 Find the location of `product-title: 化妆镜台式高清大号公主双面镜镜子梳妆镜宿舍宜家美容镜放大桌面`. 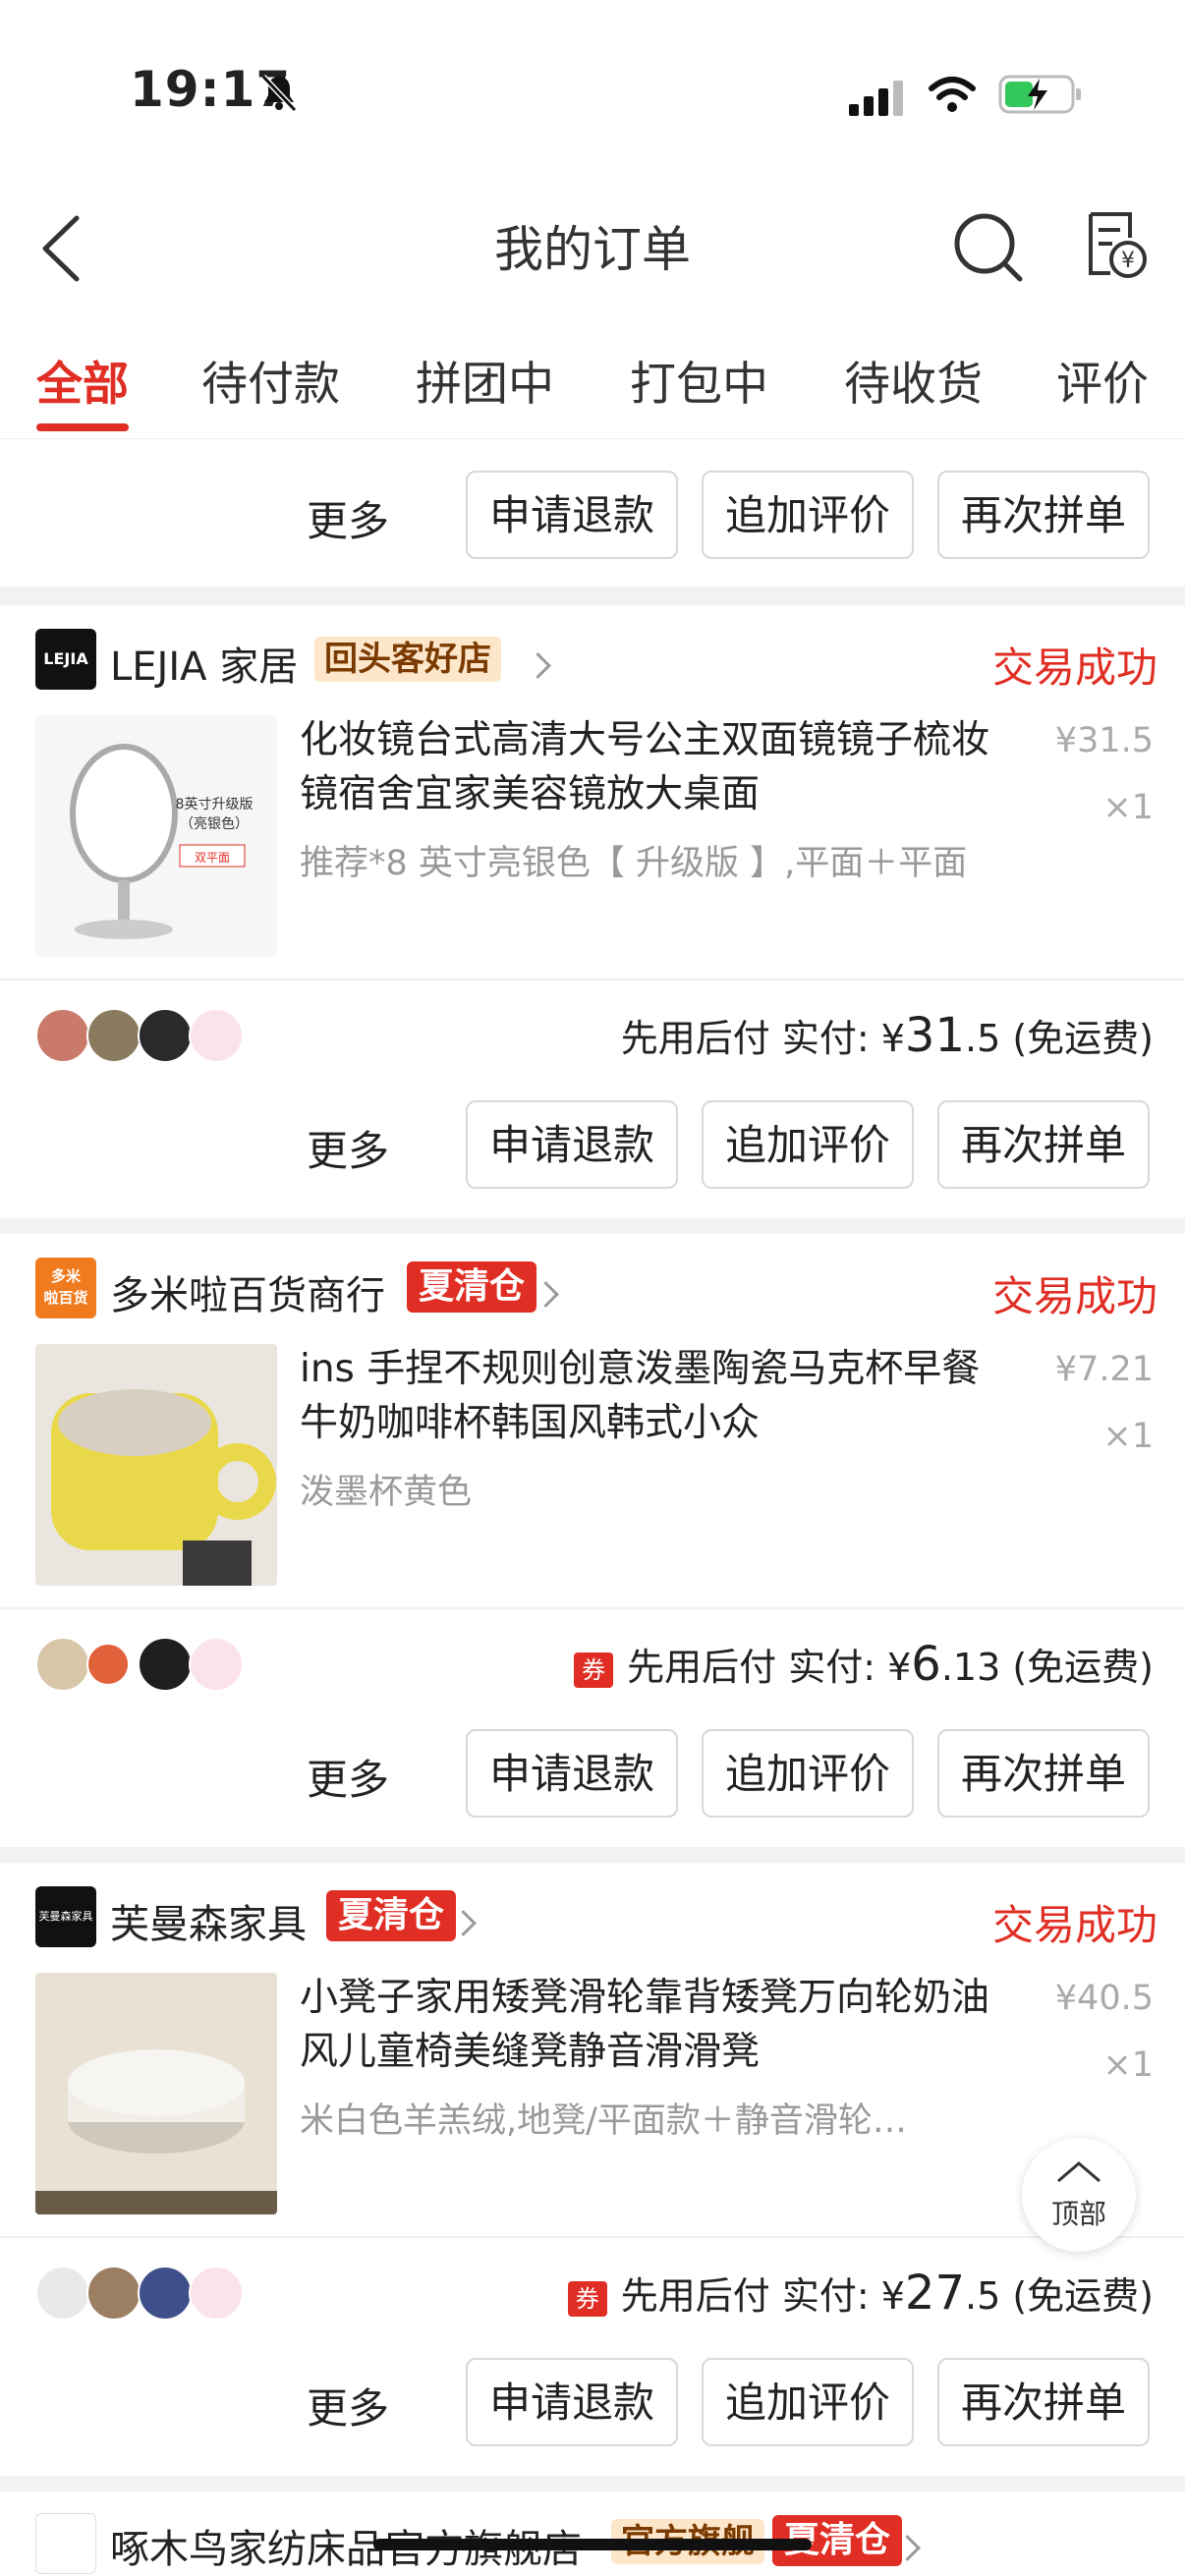

product-title: 化妆镜台式高清大号公主双面镜镜子梳妆镜宿舍宜家美容镜放大桌面 is located at coordinates (654, 767).